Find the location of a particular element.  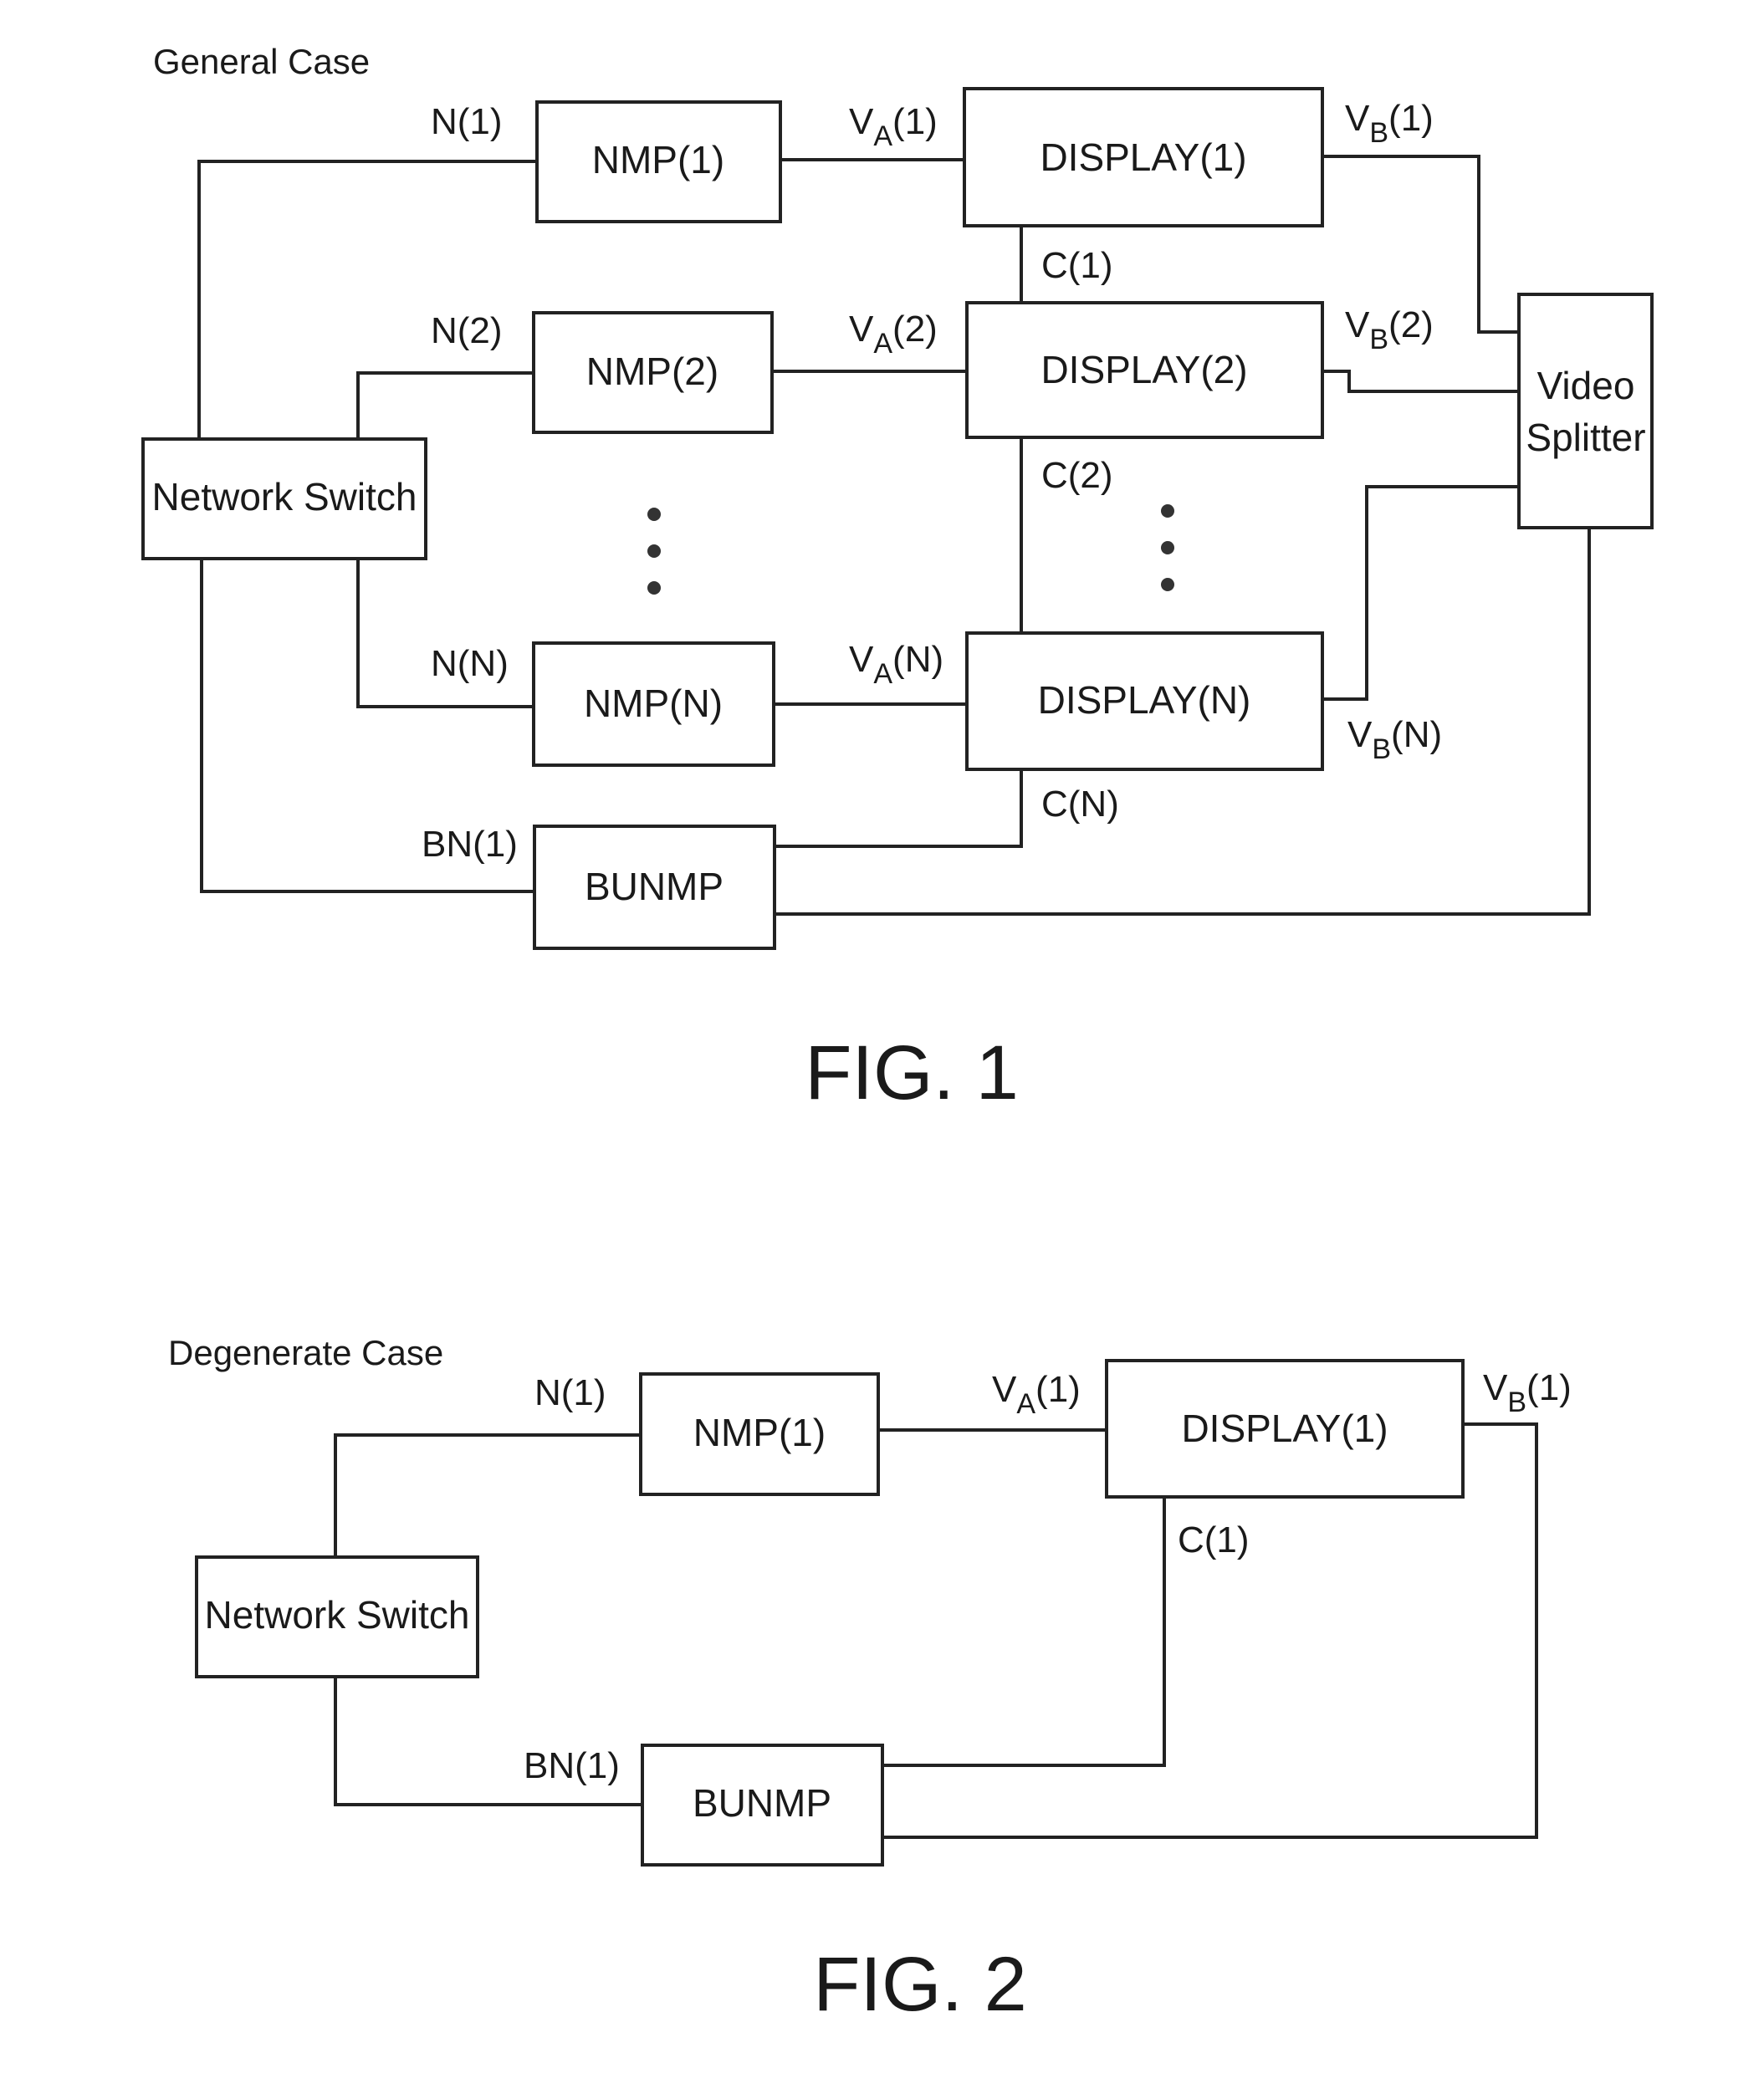

signal-vbn: VB(N) is located at coordinates (1394, 739).